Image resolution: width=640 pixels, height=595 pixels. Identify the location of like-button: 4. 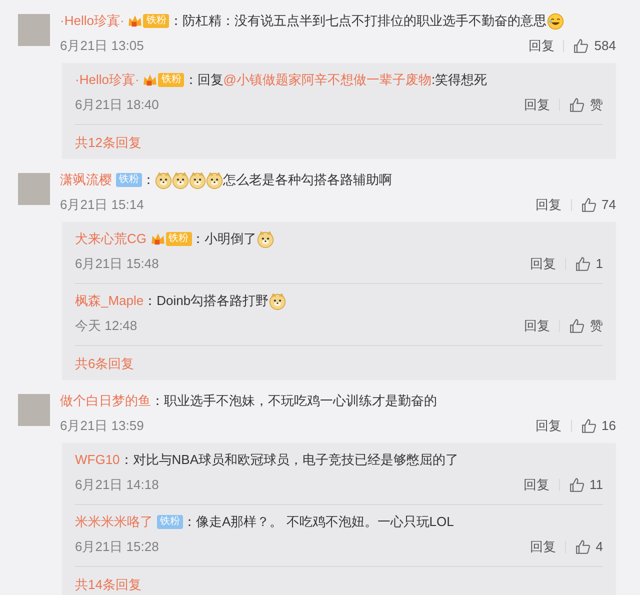
(588, 547).